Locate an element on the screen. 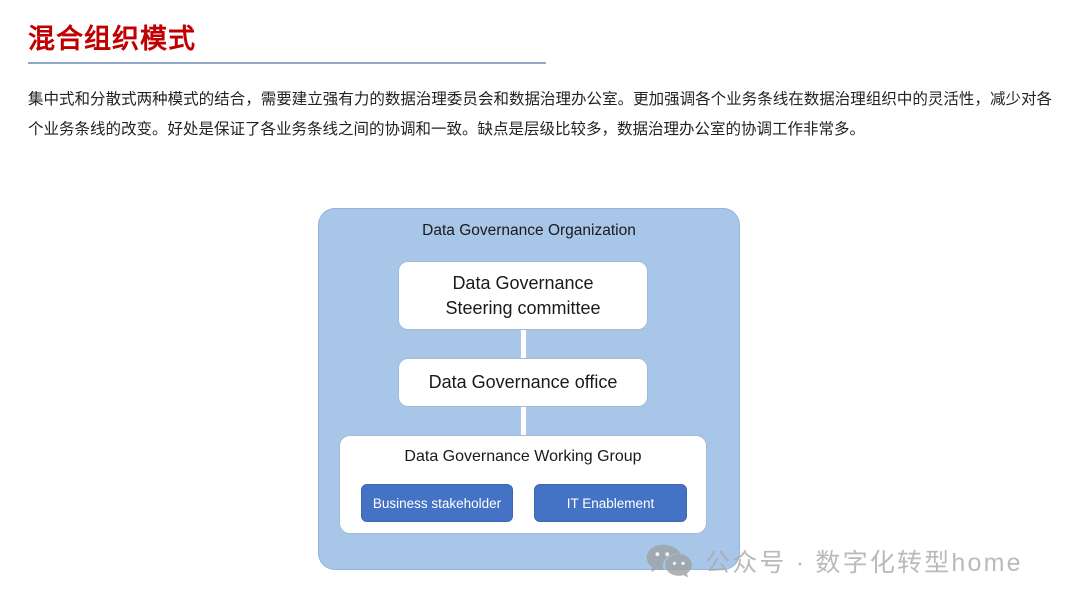 The height and width of the screenshot is (608, 1080). watermark-text: 公众号 · 数字化转型home is located at coordinates (864, 563).